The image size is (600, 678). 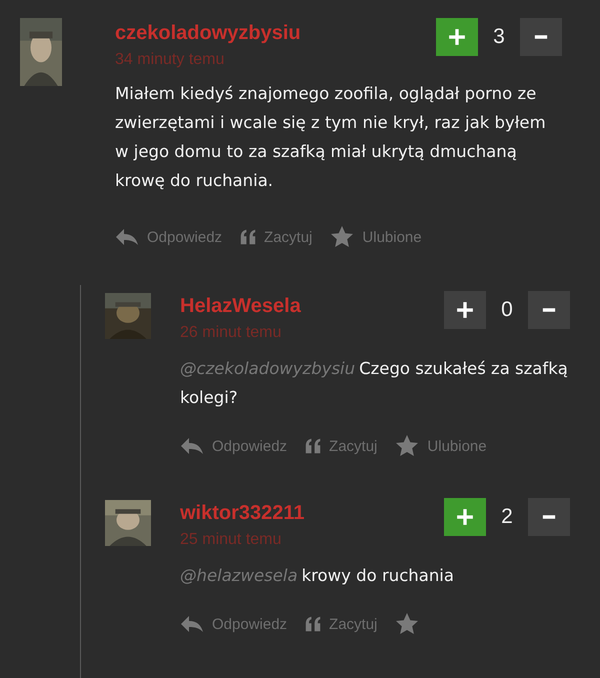 I want to click on username: wiktor332211, so click(x=242, y=513).